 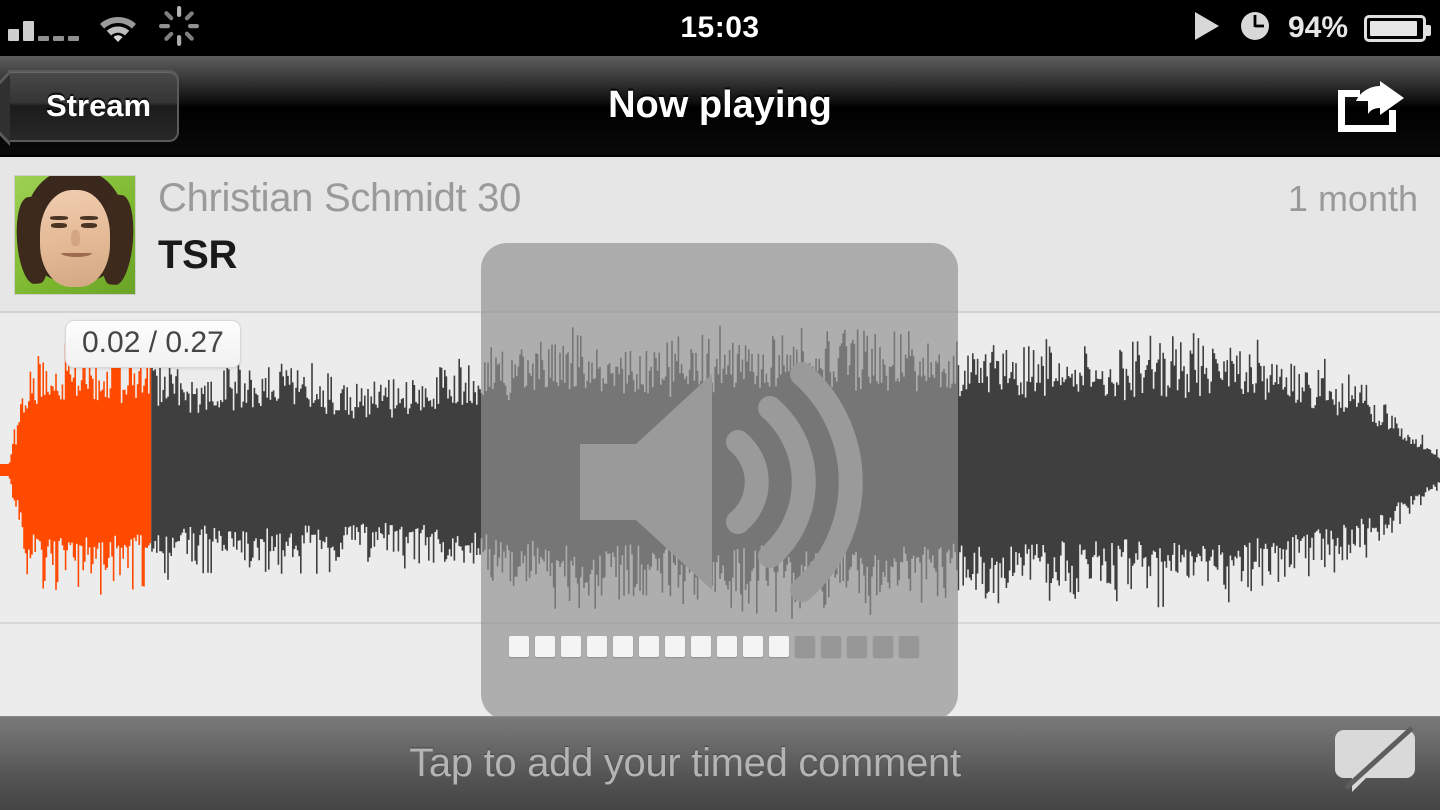 I want to click on battery-percent-label: 94%, so click(x=1317, y=27).